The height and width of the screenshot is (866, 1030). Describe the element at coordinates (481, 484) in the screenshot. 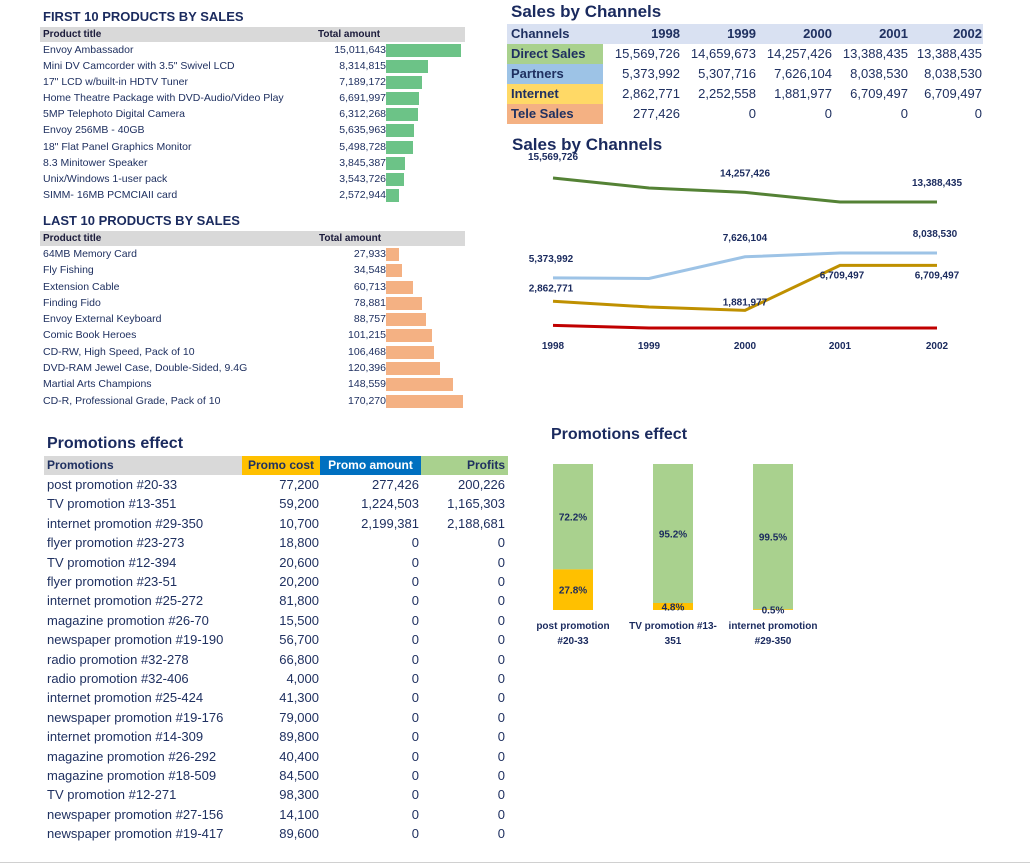

I see `promotion-profit: 200,226` at that location.